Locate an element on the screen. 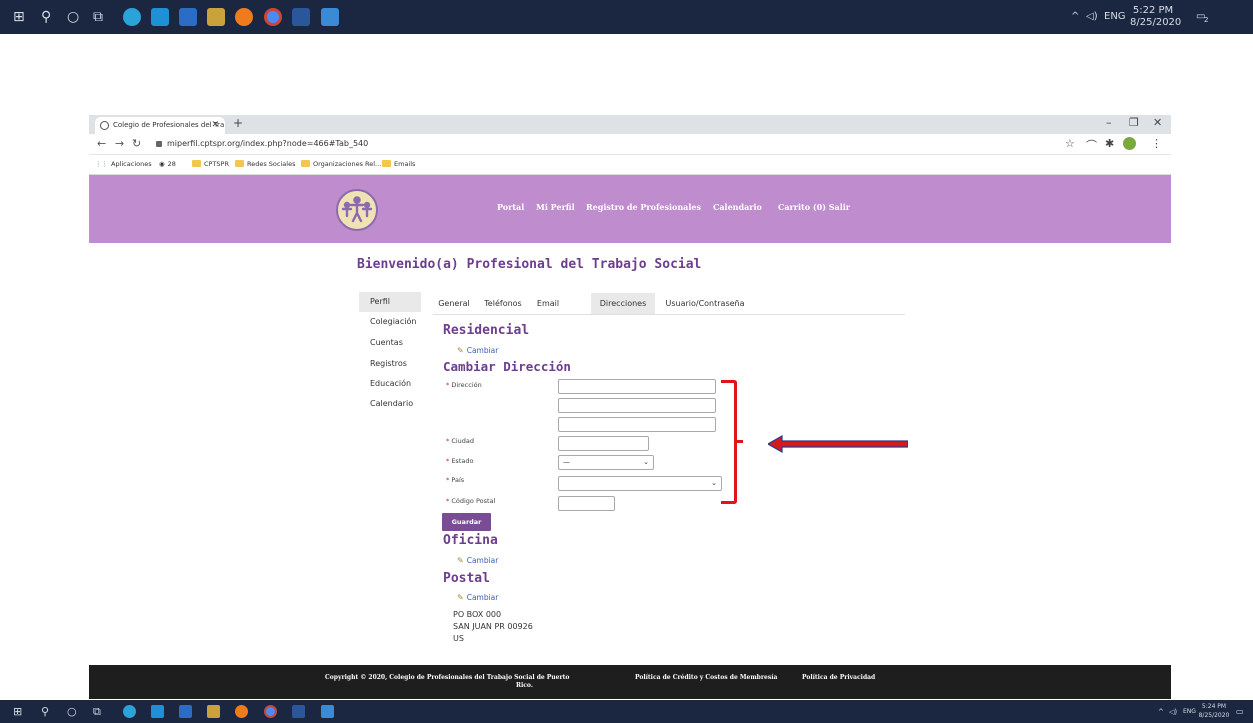 This screenshot has height=723, width=1253. side-item-cuentas: Cuentas is located at coordinates (390, 343).